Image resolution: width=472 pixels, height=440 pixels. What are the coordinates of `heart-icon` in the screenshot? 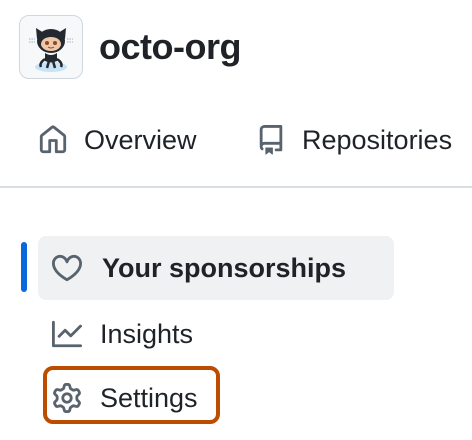 It's located at (67, 268).